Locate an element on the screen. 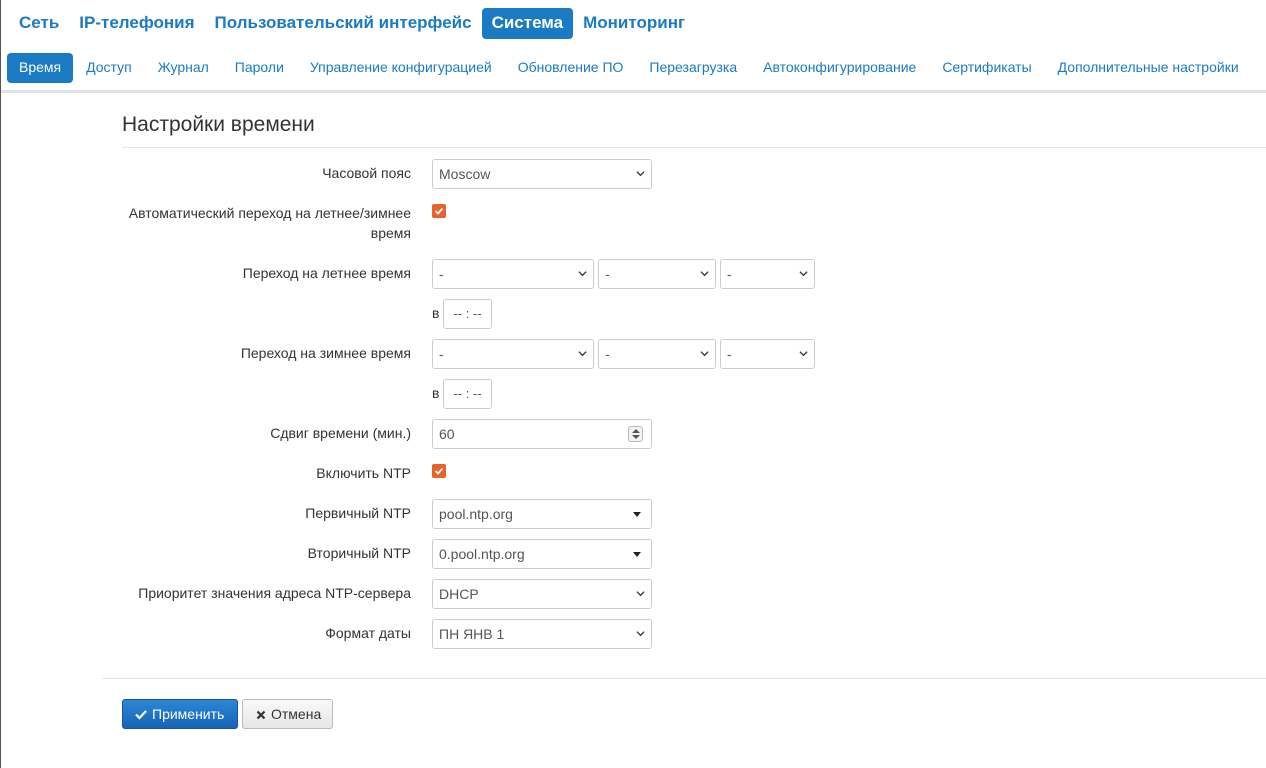 This screenshot has height=768, width=1266. primary-ntp-value: pool.ntp.org is located at coordinates (476, 514).